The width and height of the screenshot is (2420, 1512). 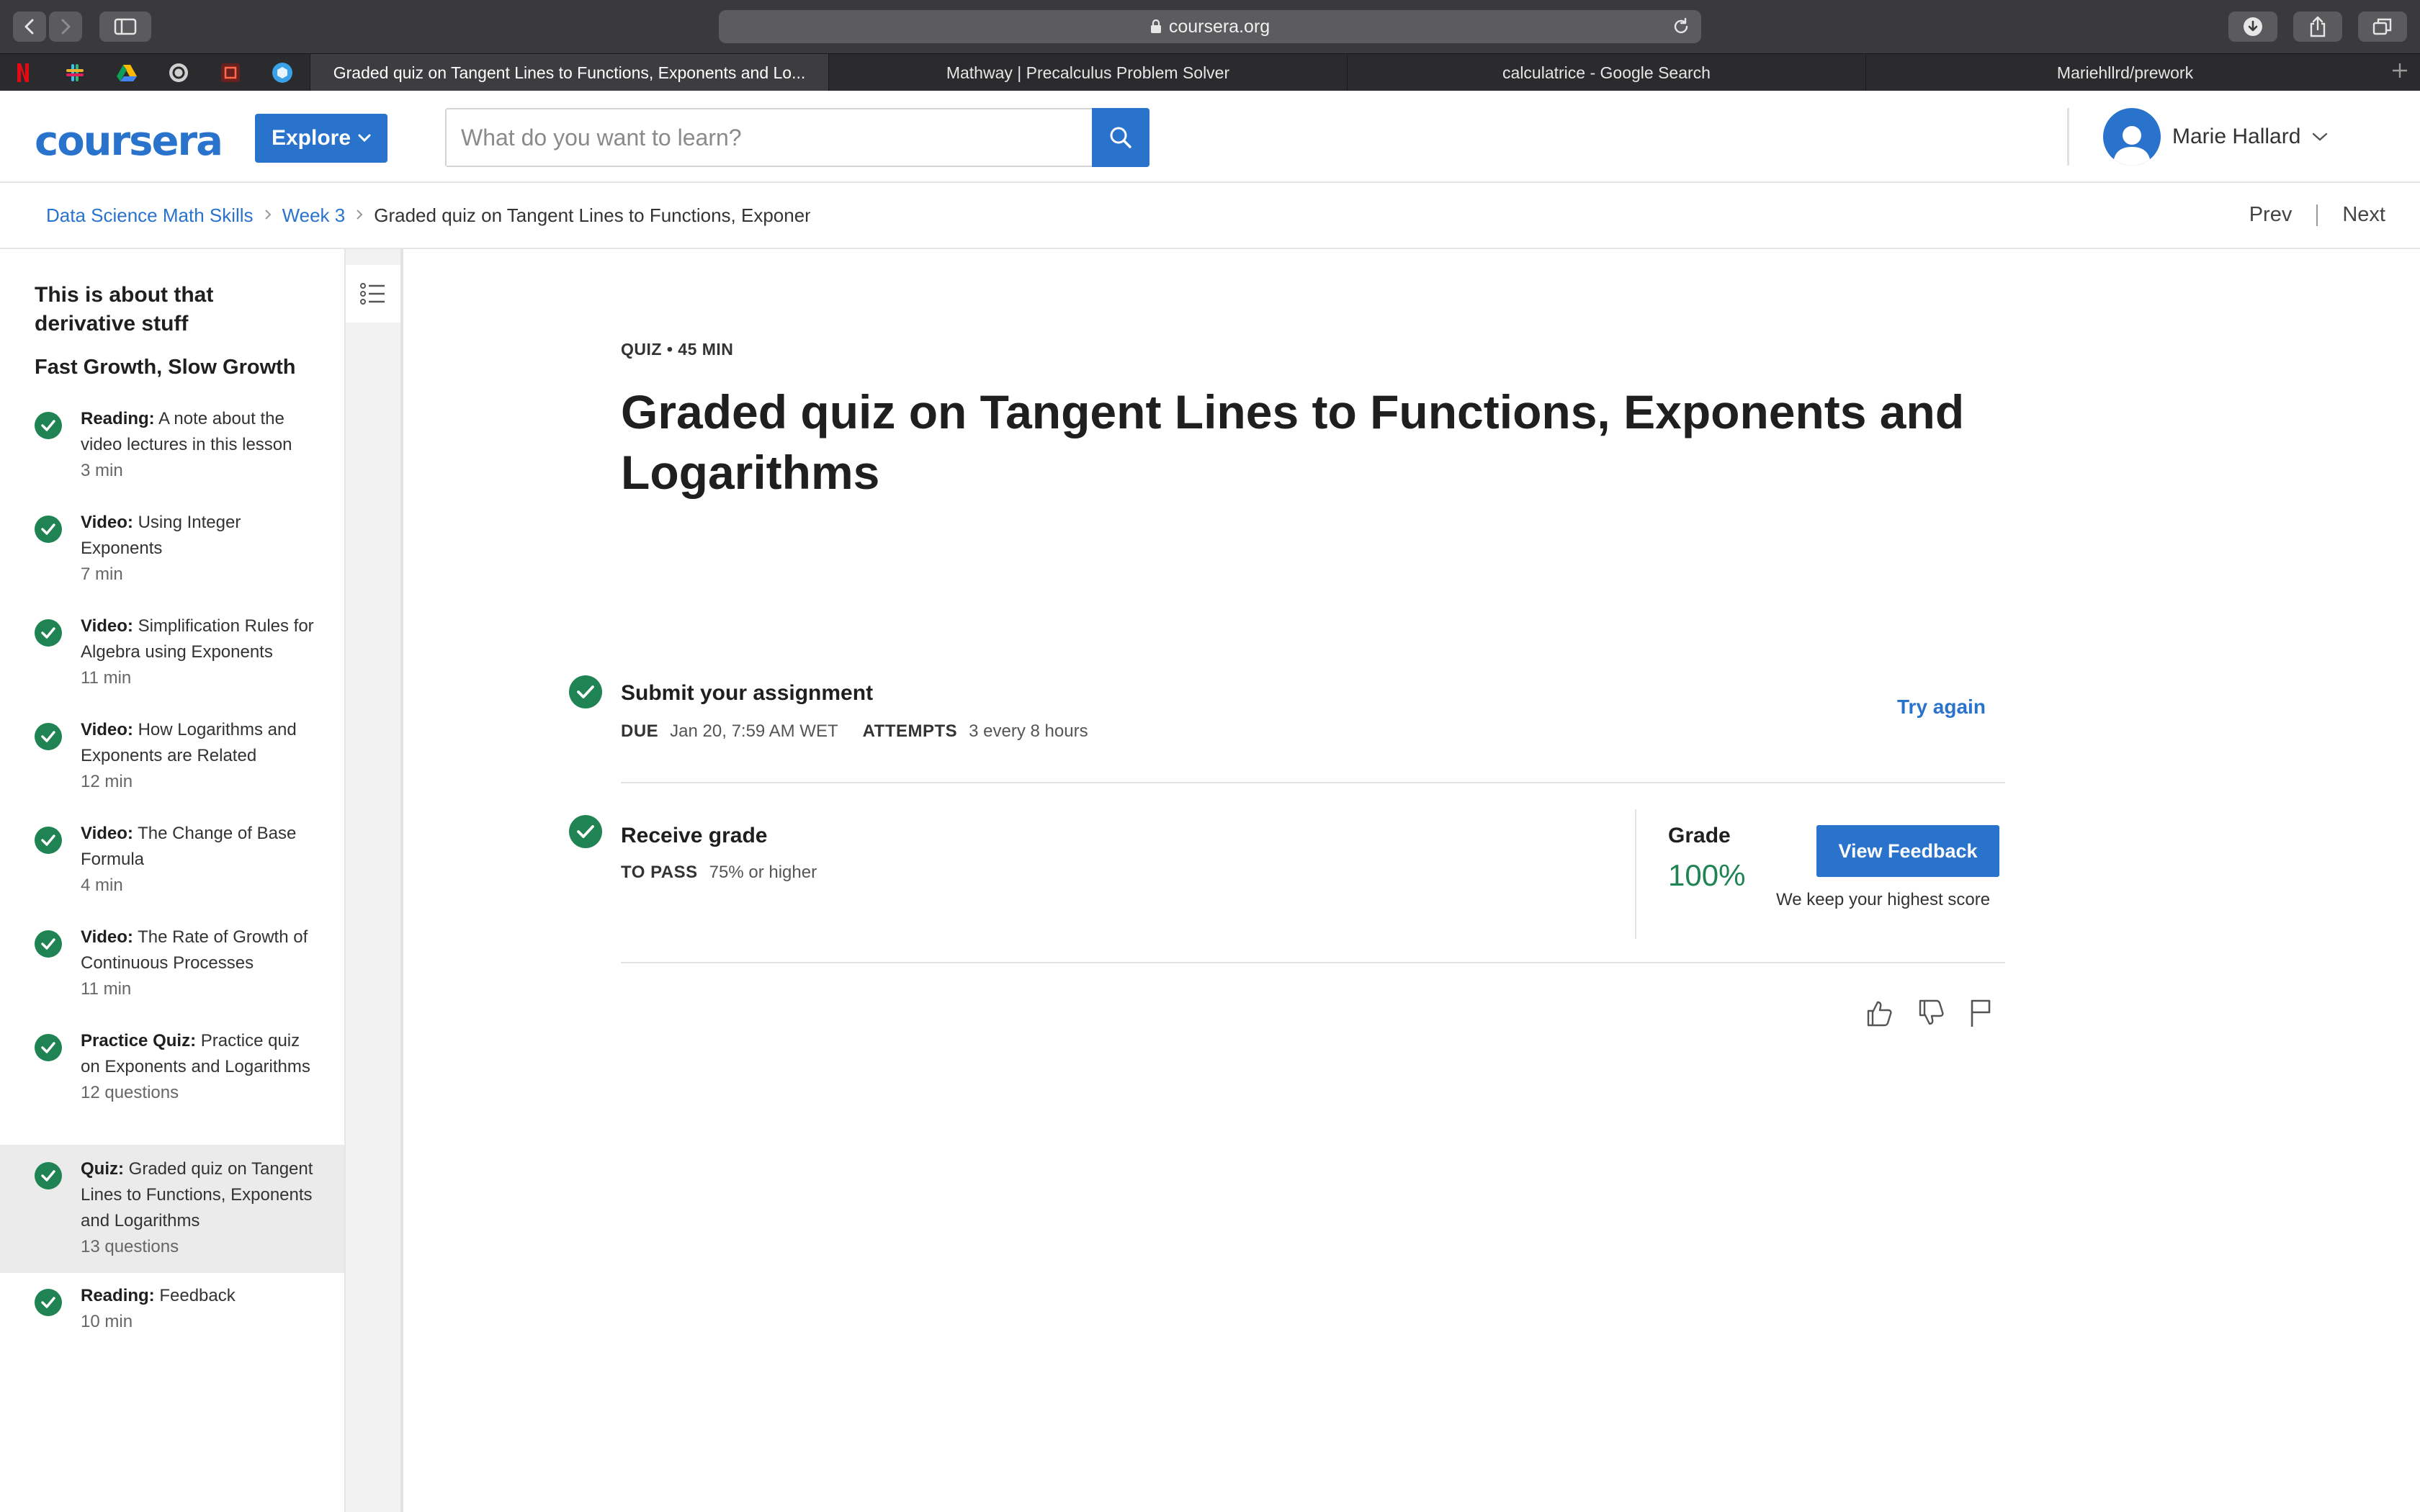 I want to click on pass-details: TO PASS 75% or higher, so click(x=719, y=873).